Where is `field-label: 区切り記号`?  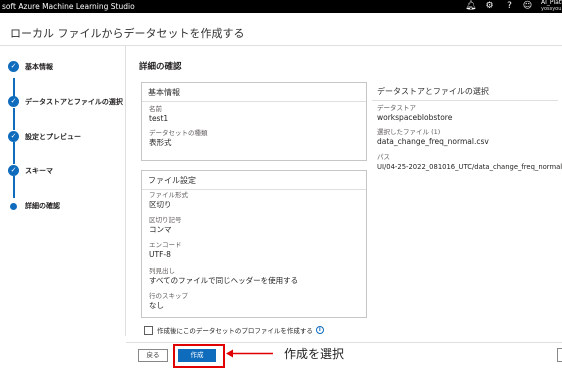
field-label: 区切り記号 is located at coordinates (165, 220).